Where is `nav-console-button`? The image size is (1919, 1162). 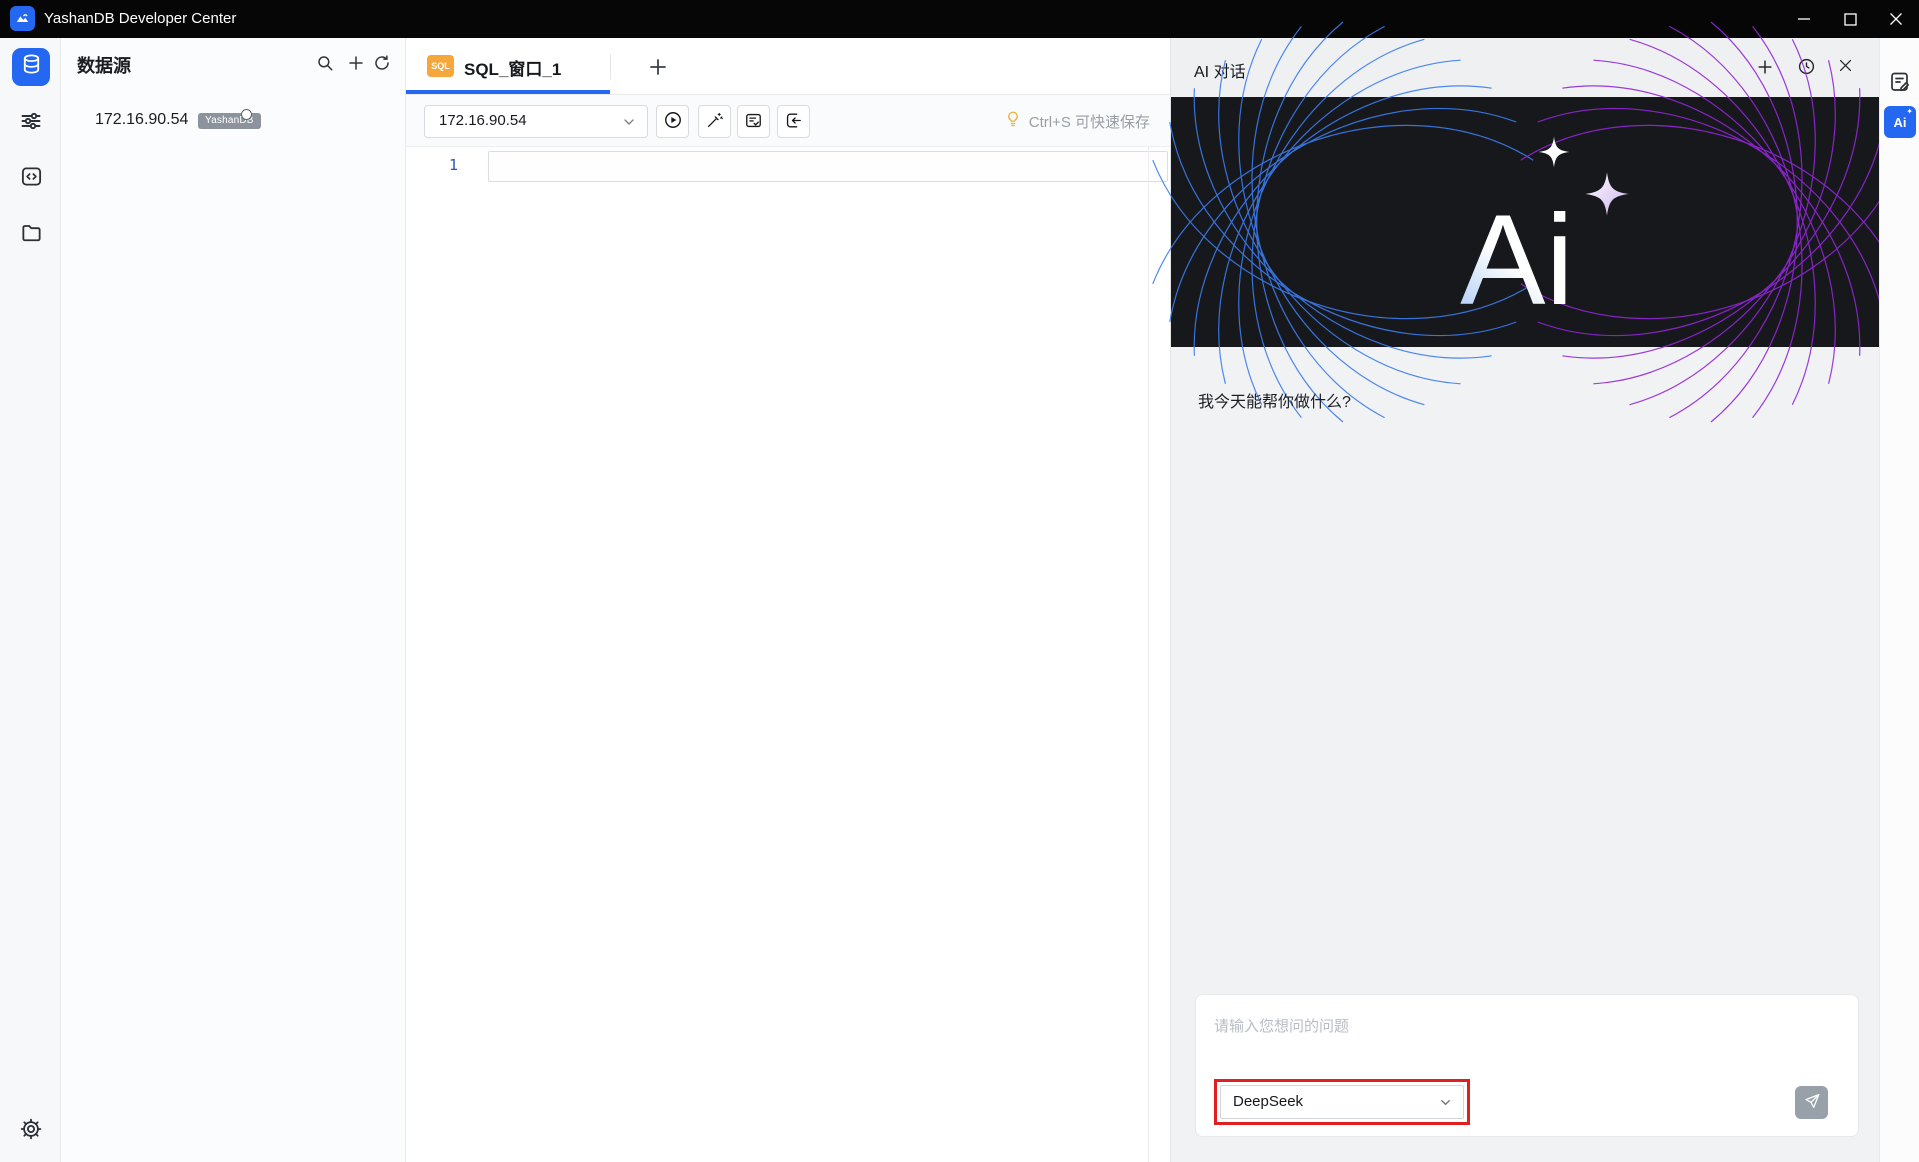
nav-console-button is located at coordinates (31, 179).